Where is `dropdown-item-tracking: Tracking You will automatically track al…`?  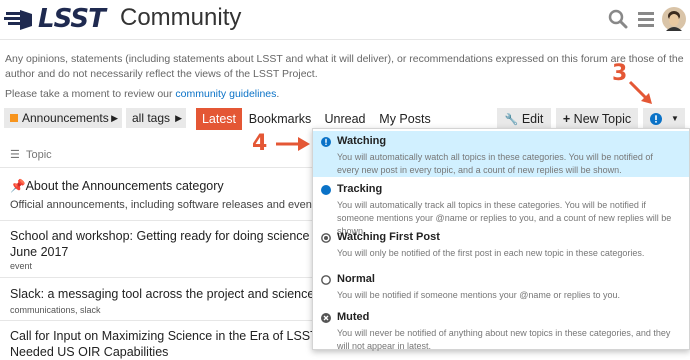
dropdown-item-tracking: Tracking You will automatically track al… is located at coordinates (501, 207).